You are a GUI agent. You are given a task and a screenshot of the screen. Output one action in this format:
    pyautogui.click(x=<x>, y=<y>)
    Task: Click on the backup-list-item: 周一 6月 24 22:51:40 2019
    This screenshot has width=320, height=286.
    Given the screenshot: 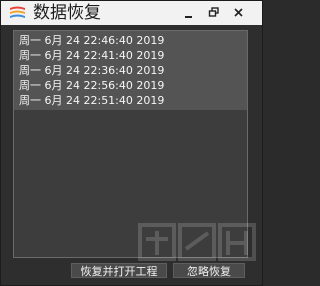 What is the action you would take?
    pyautogui.click(x=130, y=101)
    